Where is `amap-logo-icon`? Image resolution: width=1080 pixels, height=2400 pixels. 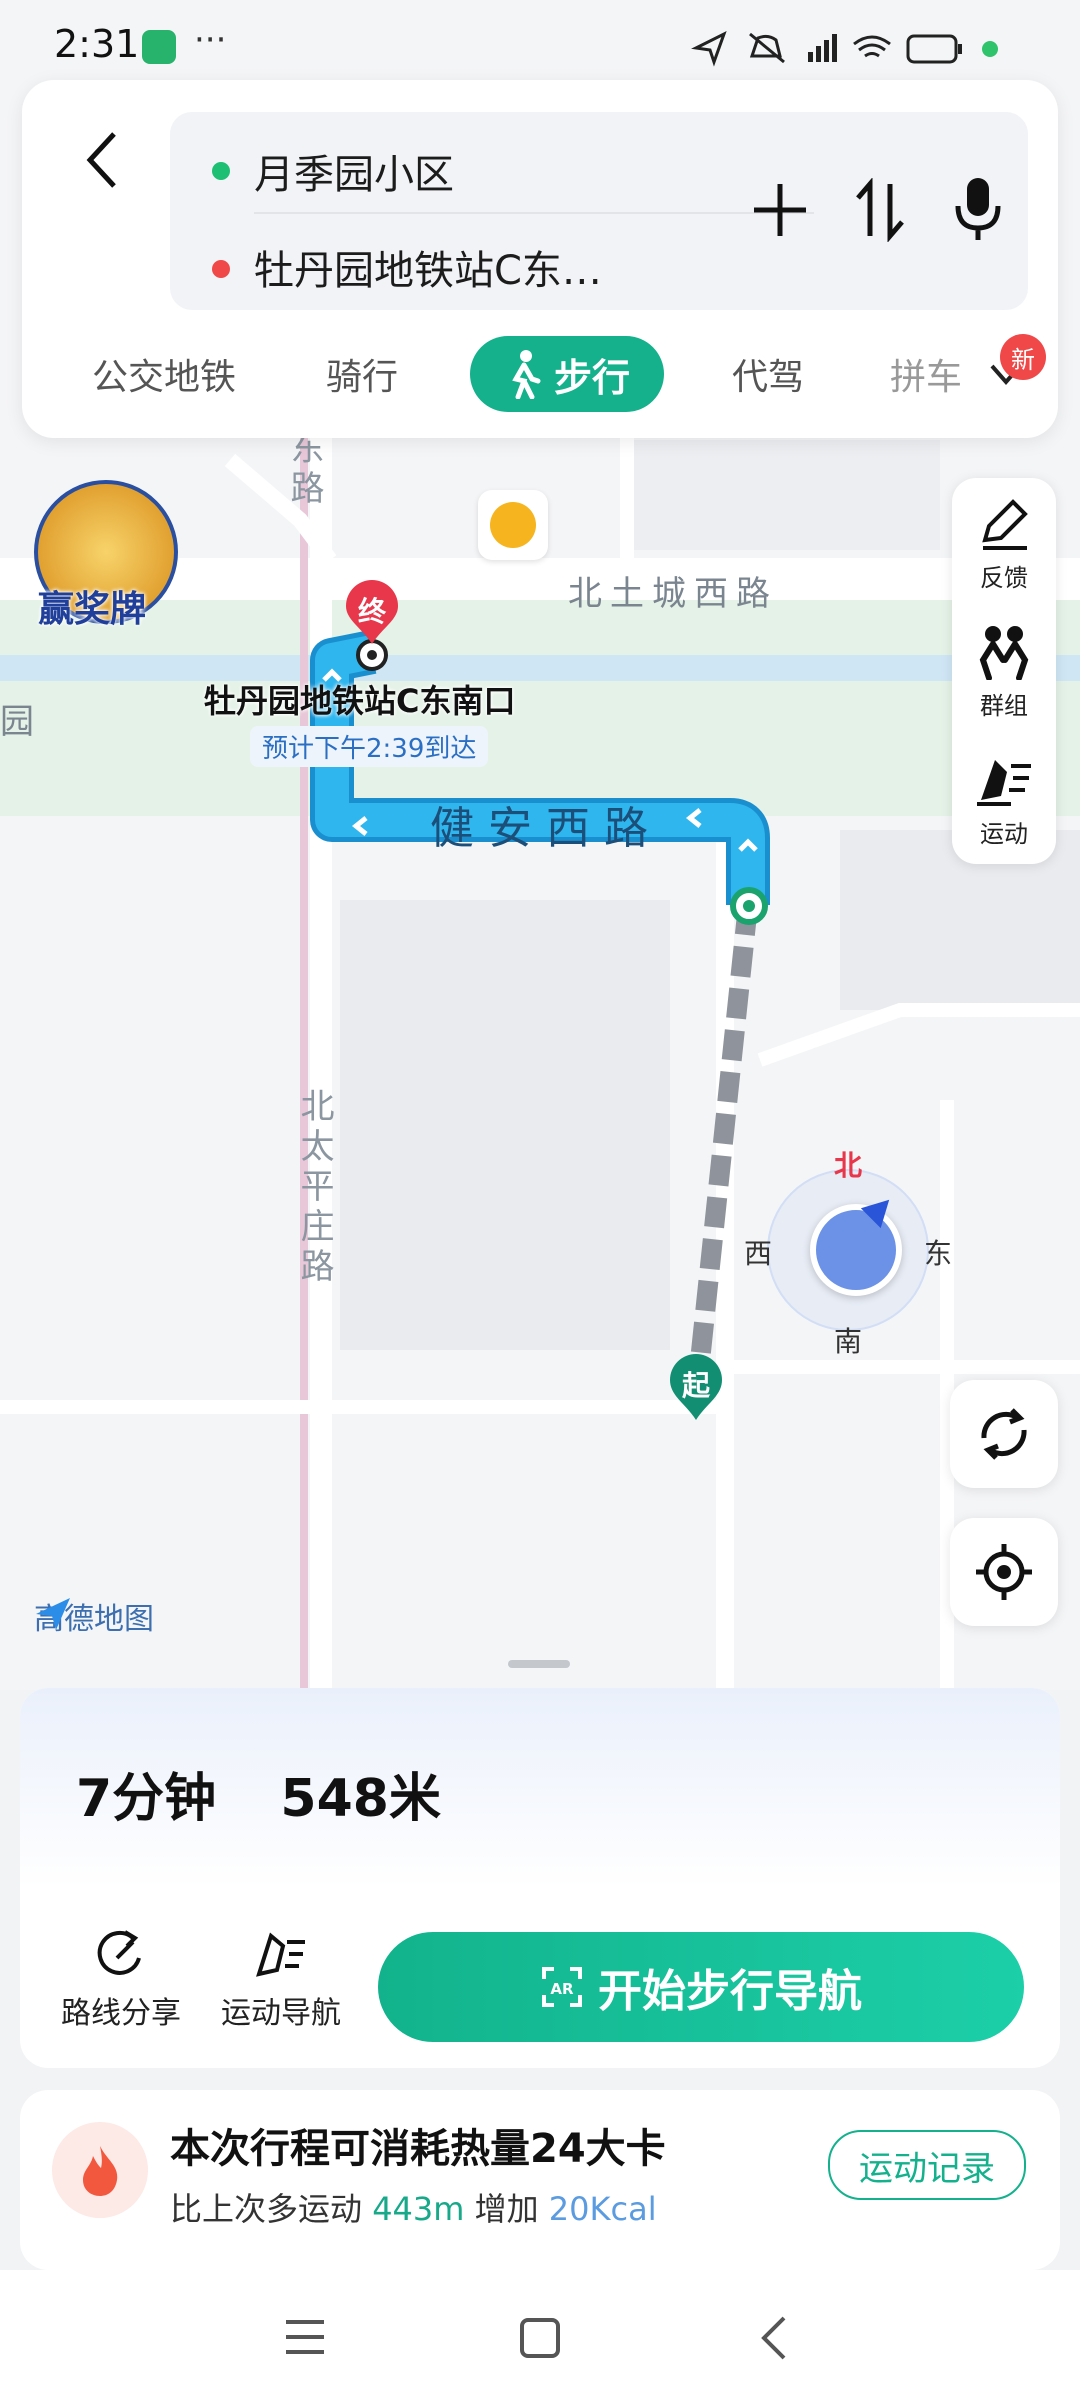
amap-logo-icon is located at coordinates (53, 1614).